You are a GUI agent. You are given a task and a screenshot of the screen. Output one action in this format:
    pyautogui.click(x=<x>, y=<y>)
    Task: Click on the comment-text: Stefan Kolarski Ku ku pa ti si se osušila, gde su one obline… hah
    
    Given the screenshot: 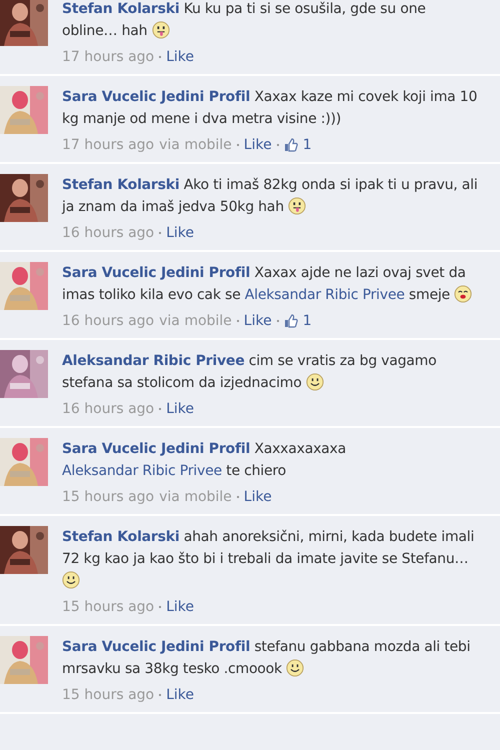 What is the action you would take?
    pyautogui.click(x=244, y=20)
    